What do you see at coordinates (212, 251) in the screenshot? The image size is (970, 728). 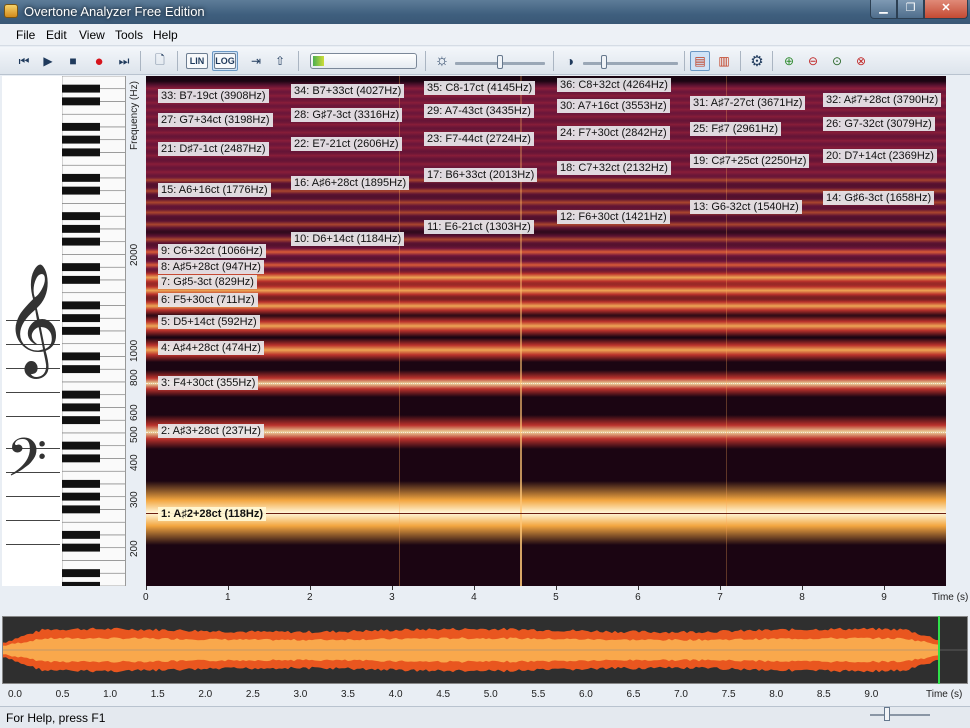 I see `harmonic-label: 9: C6+32ct (1066Hz)` at bounding box center [212, 251].